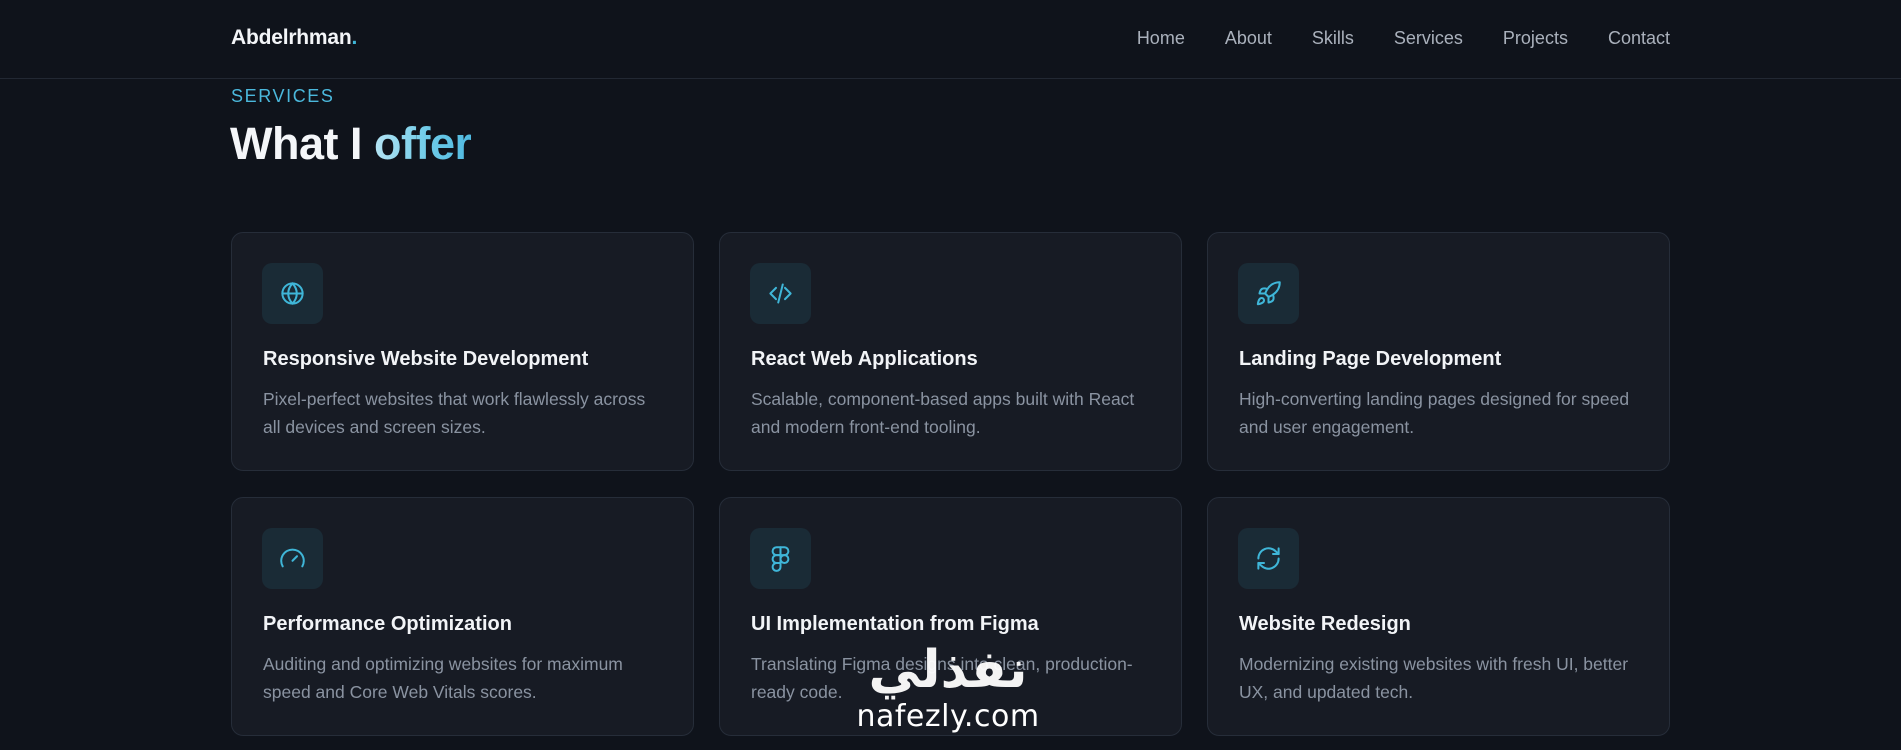 This screenshot has height=750, width=1901. I want to click on brand-name: Abdelrhman, so click(291, 37).